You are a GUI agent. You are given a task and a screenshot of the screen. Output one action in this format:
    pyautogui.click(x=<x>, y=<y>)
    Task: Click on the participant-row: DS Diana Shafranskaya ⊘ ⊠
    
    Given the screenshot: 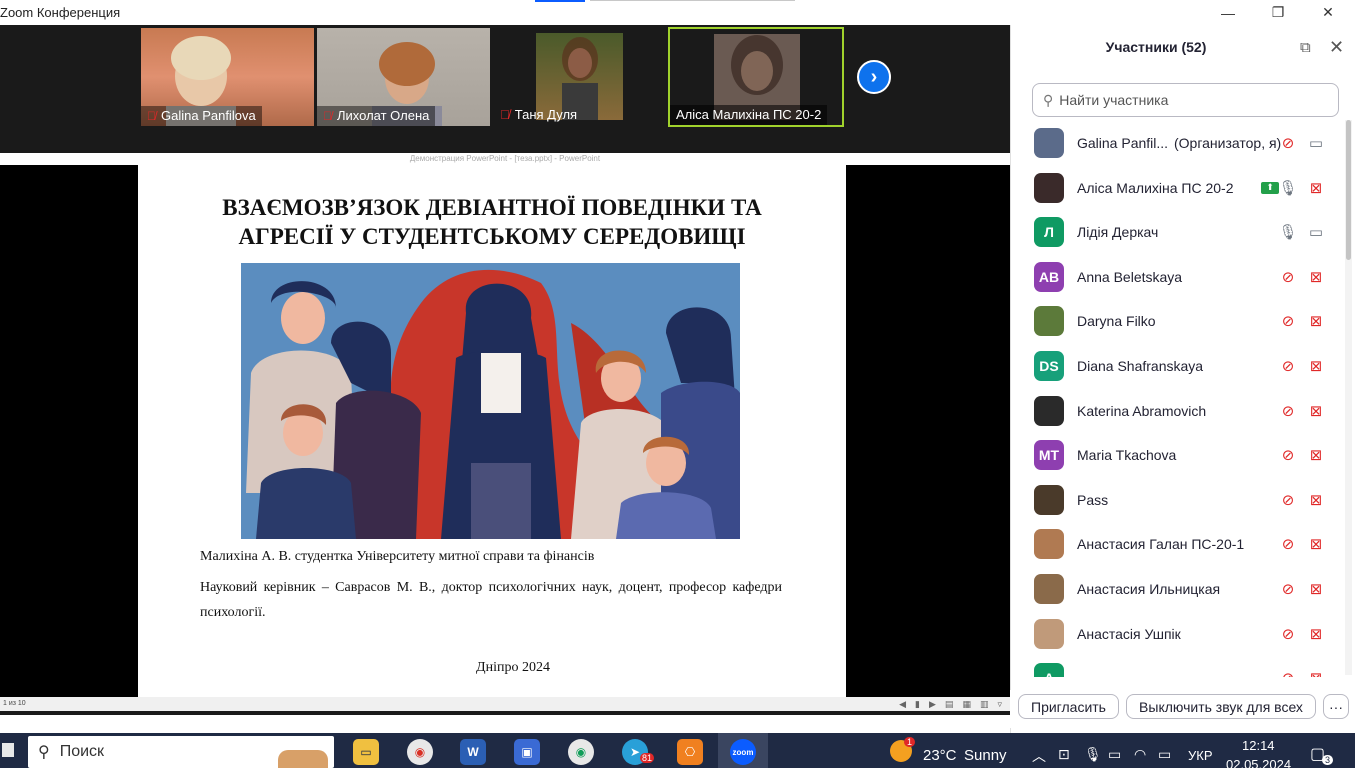 What is the action you would take?
    pyautogui.click(x=1178, y=366)
    